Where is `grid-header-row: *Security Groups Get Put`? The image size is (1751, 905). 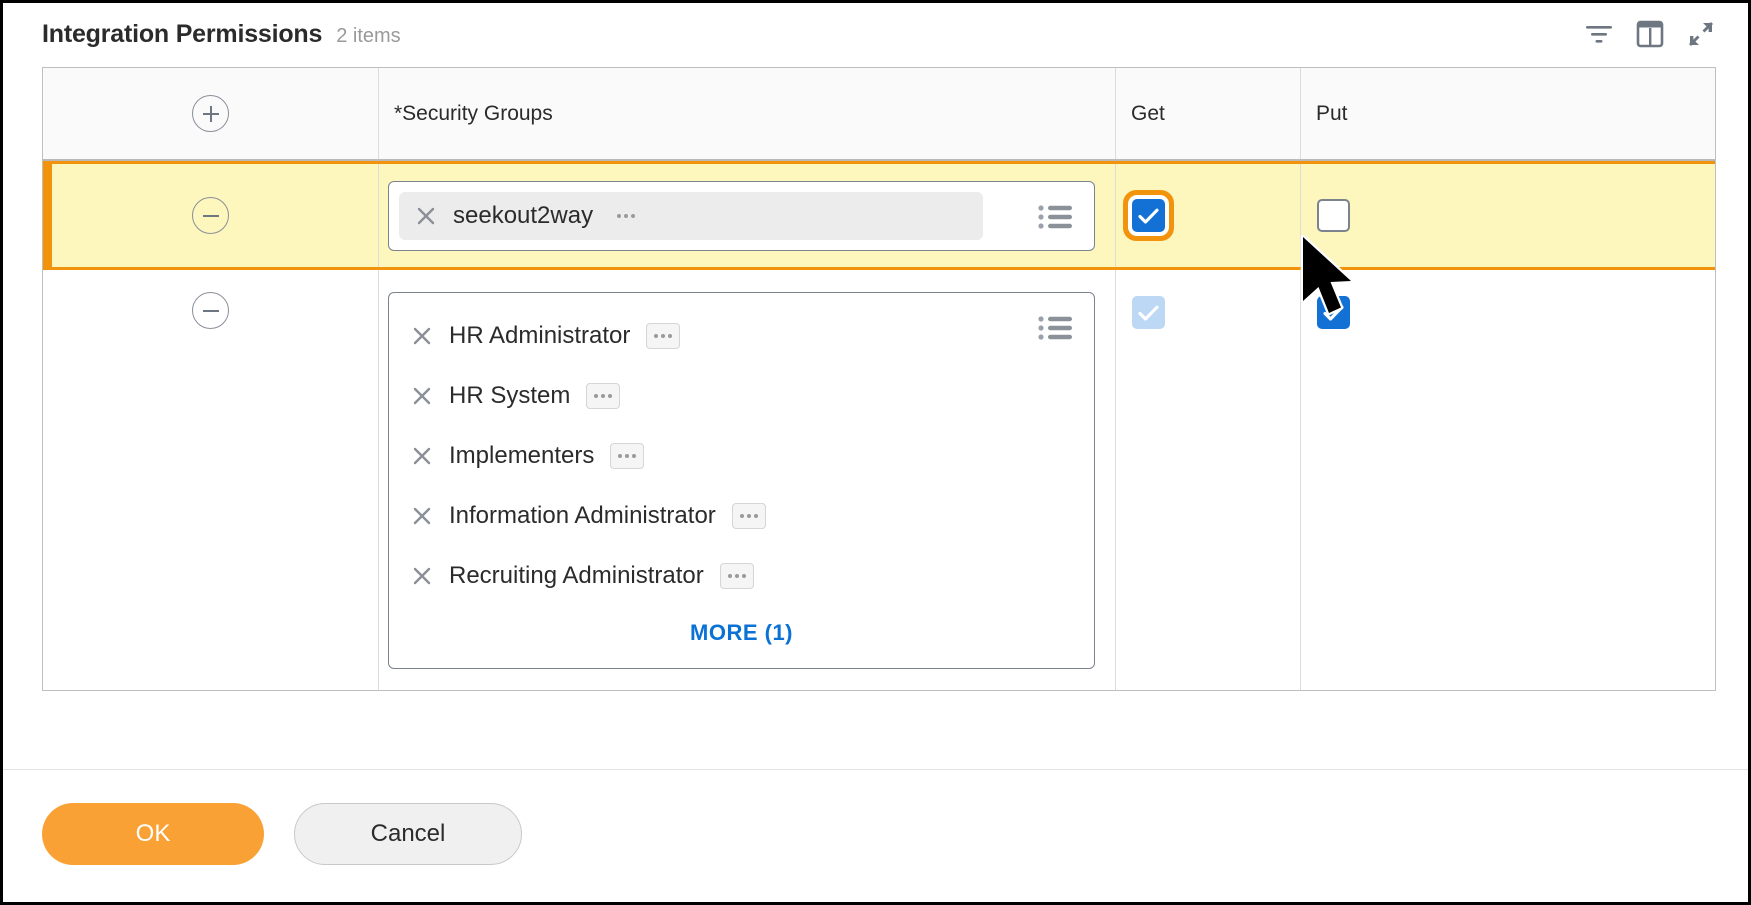
grid-header-row: *Security Groups Get Put is located at coordinates (879, 114).